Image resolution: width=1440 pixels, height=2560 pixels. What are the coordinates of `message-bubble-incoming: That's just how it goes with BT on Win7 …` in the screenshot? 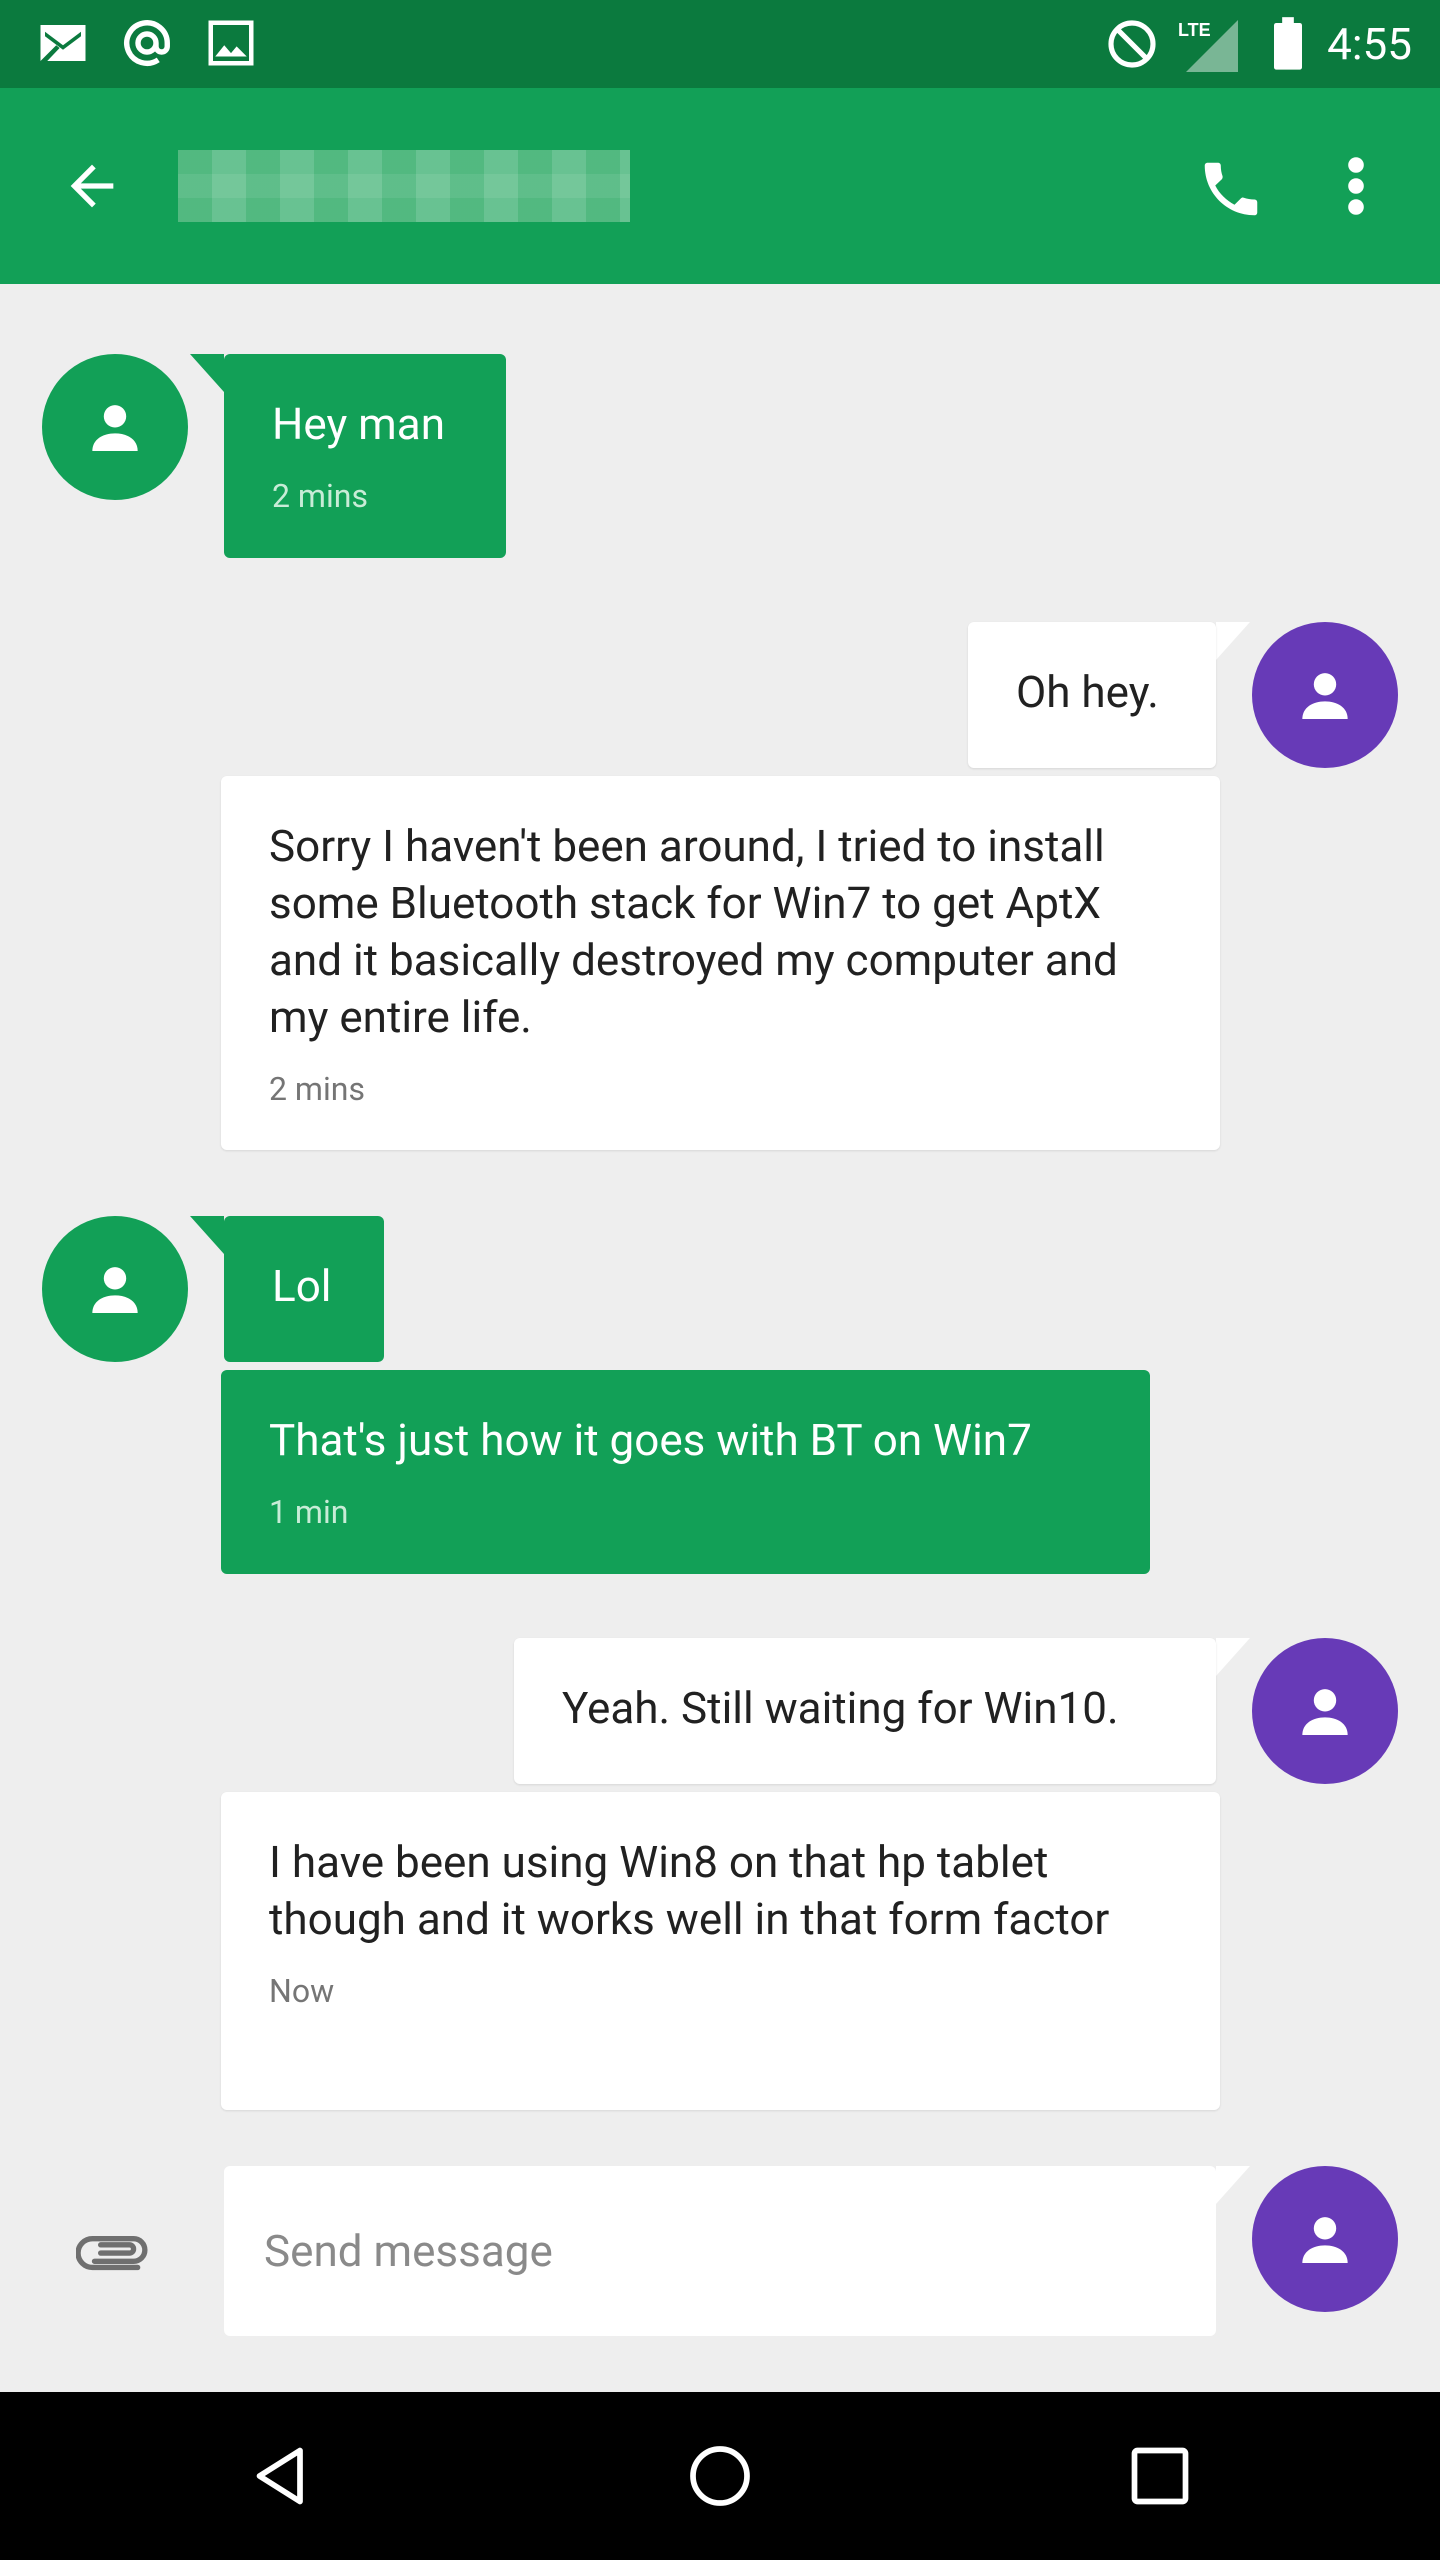 It's located at (685, 1472).